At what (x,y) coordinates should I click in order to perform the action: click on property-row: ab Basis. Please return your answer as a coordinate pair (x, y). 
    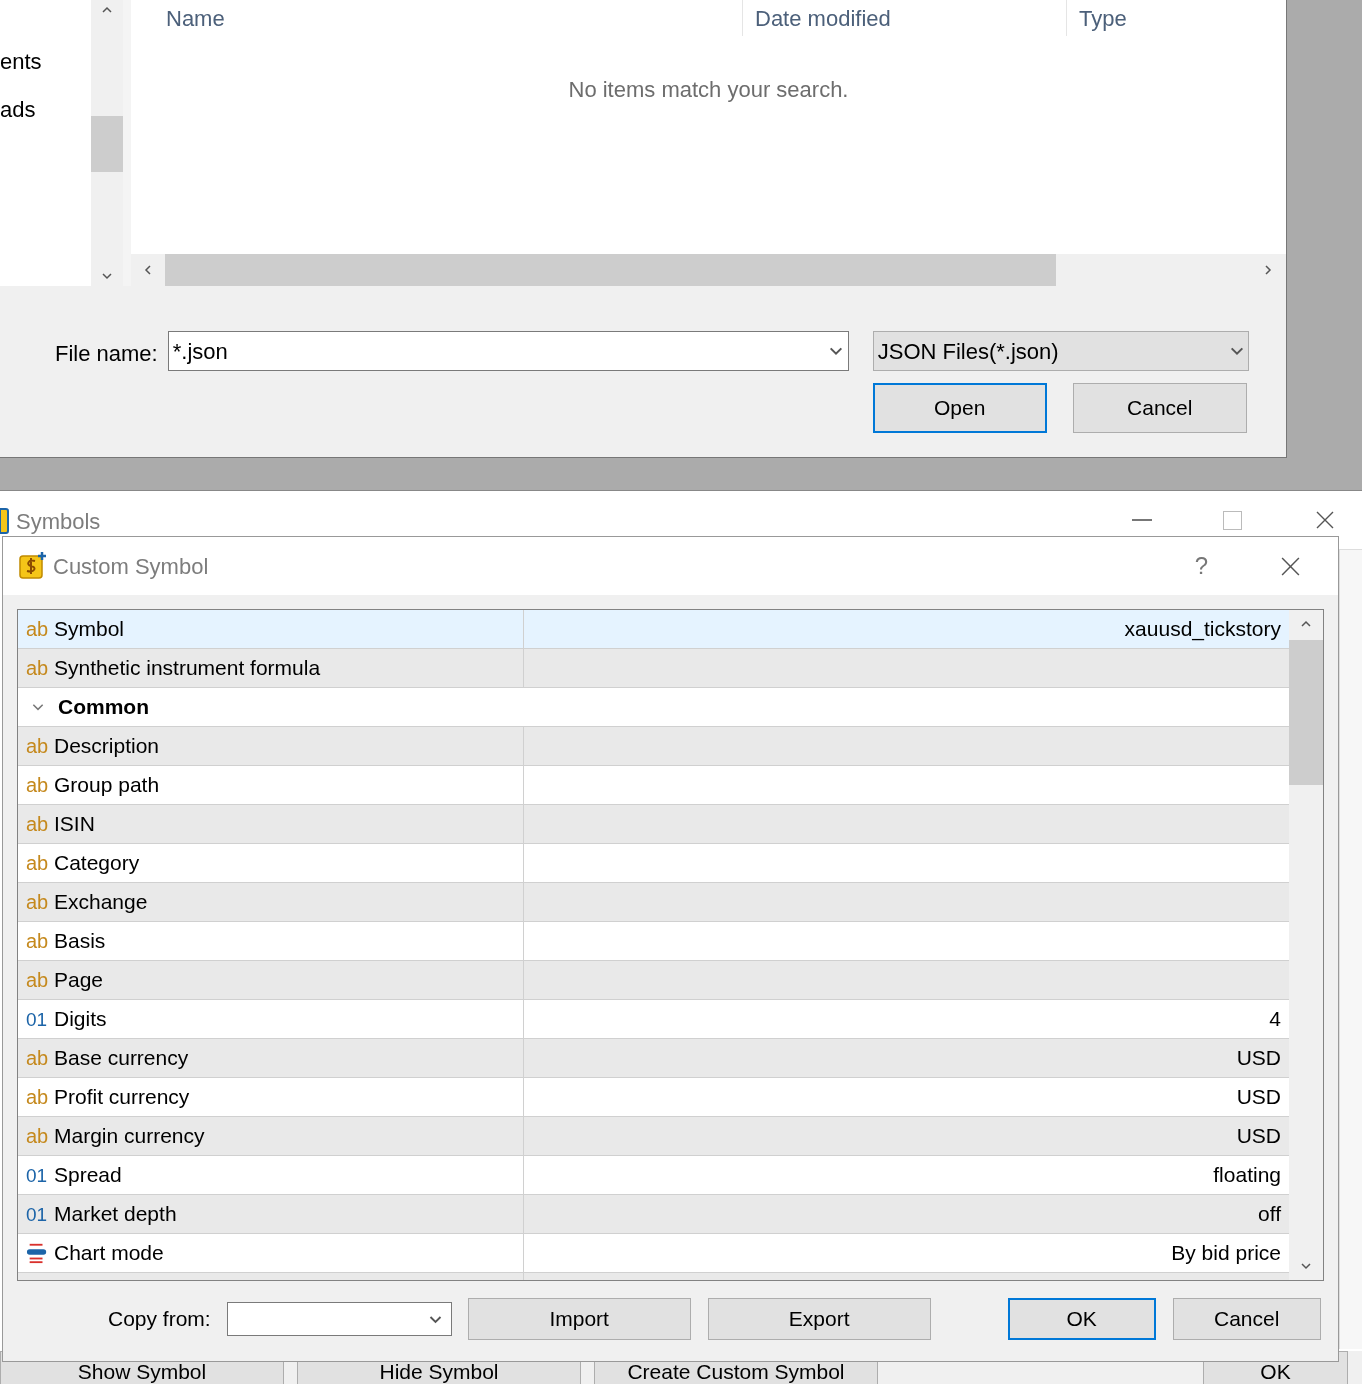
    Looking at the image, I should click on (653, 941).